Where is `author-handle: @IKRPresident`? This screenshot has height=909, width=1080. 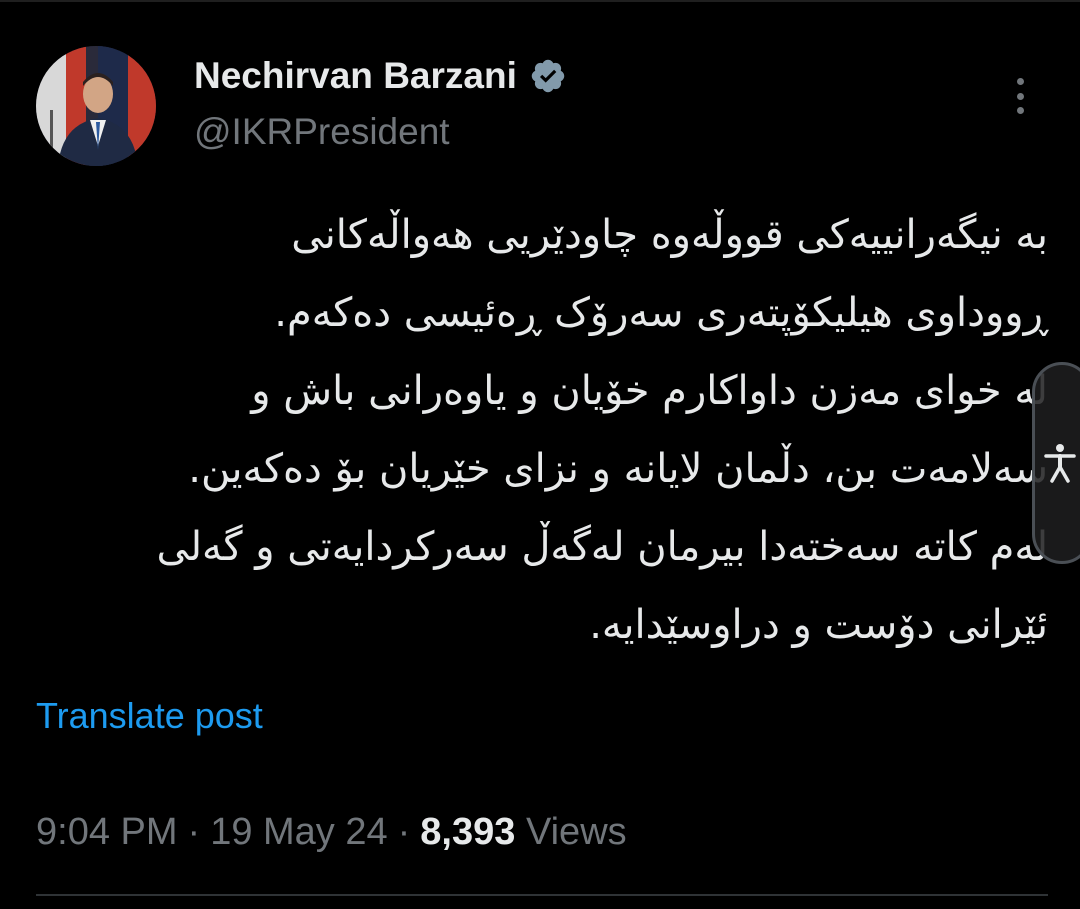
author-handle: @IKRPresident is located at coordinates (322, 132).